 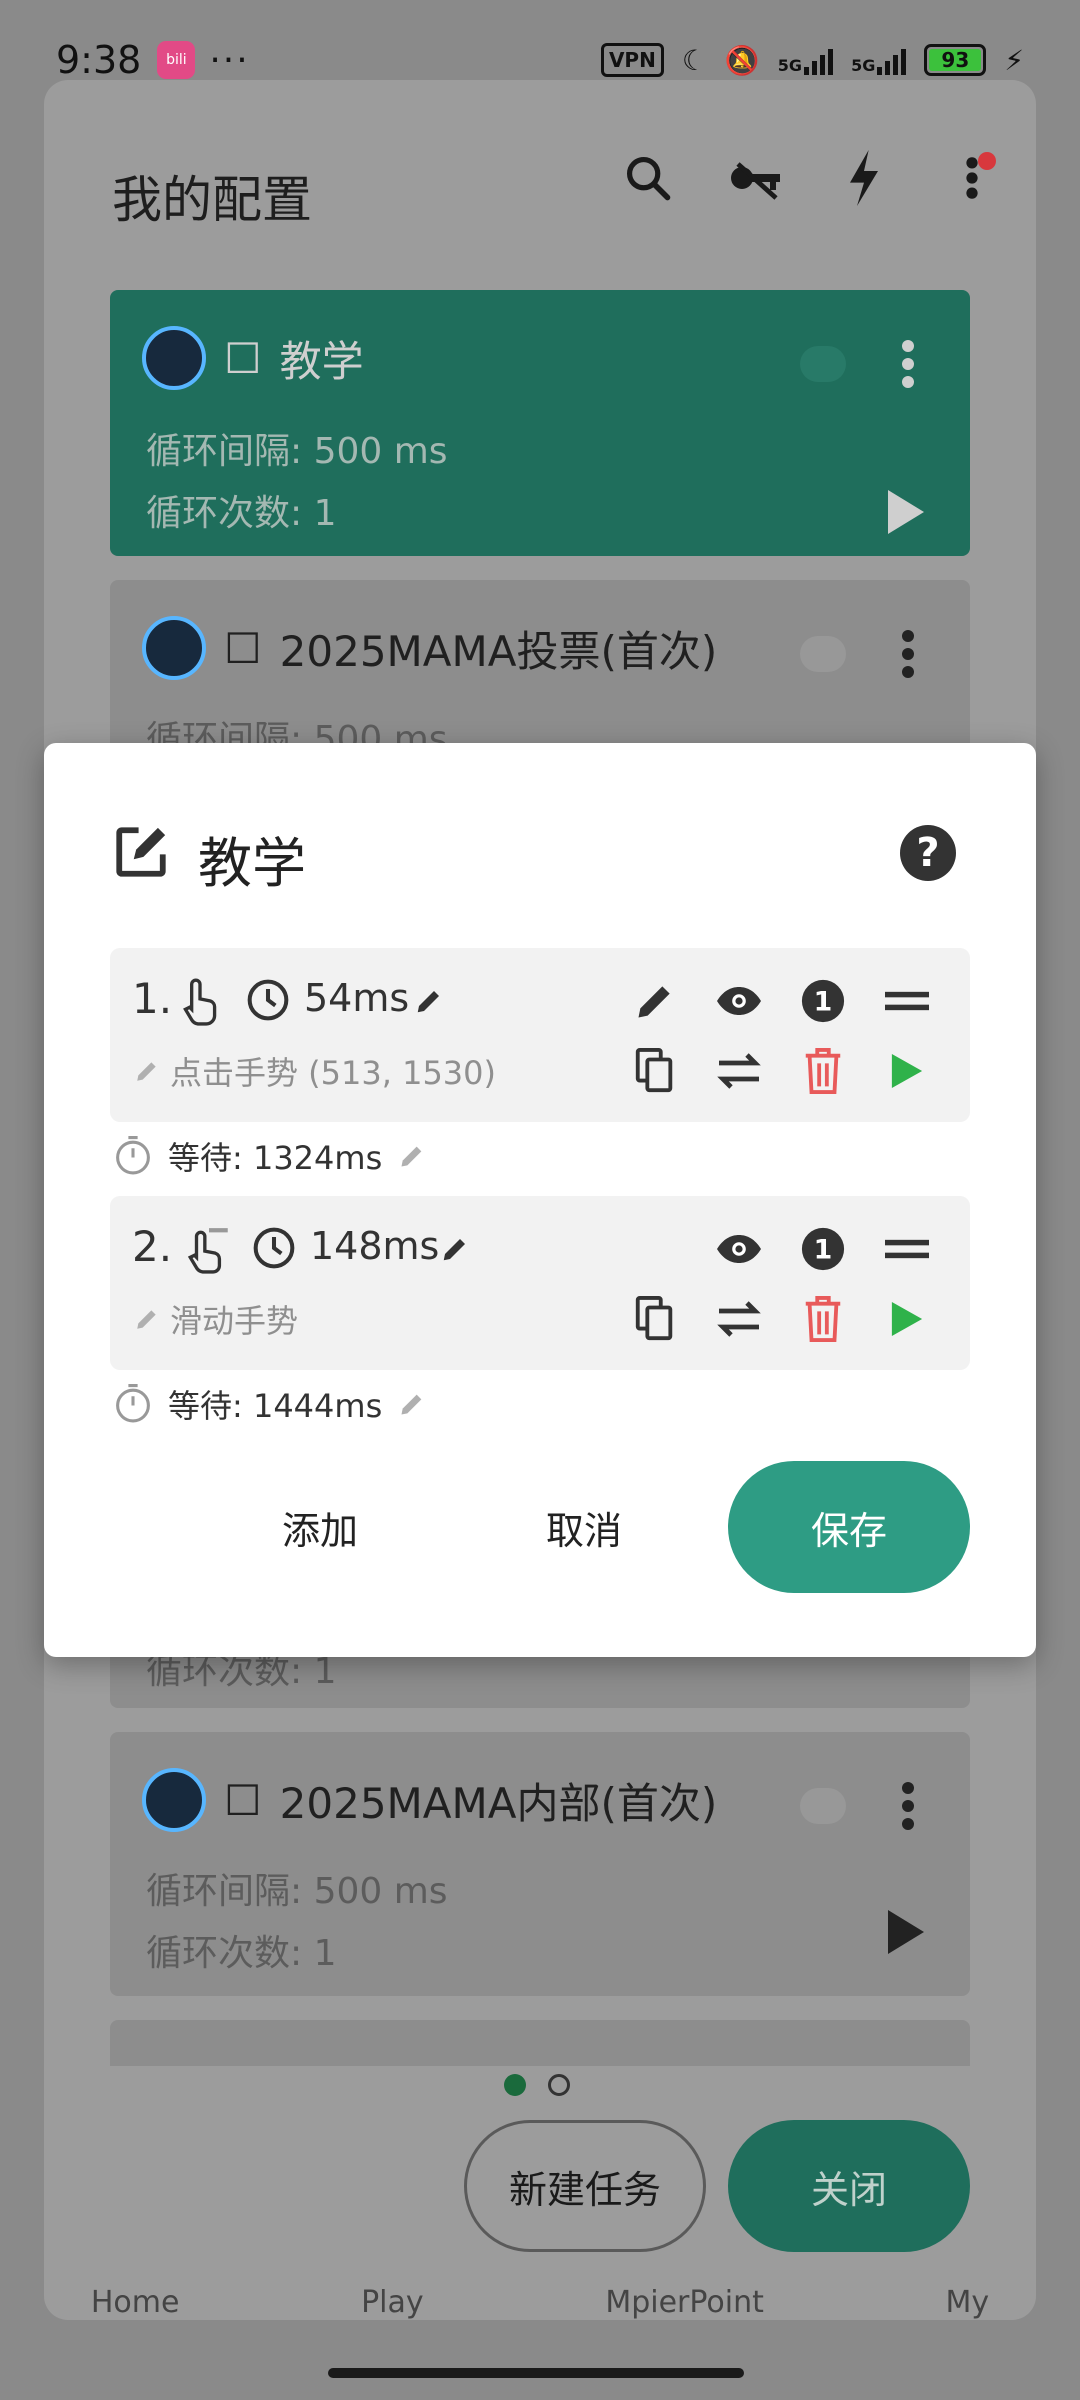 I want to click on action-description: 滑动手势, so click(x=216, y=1319).